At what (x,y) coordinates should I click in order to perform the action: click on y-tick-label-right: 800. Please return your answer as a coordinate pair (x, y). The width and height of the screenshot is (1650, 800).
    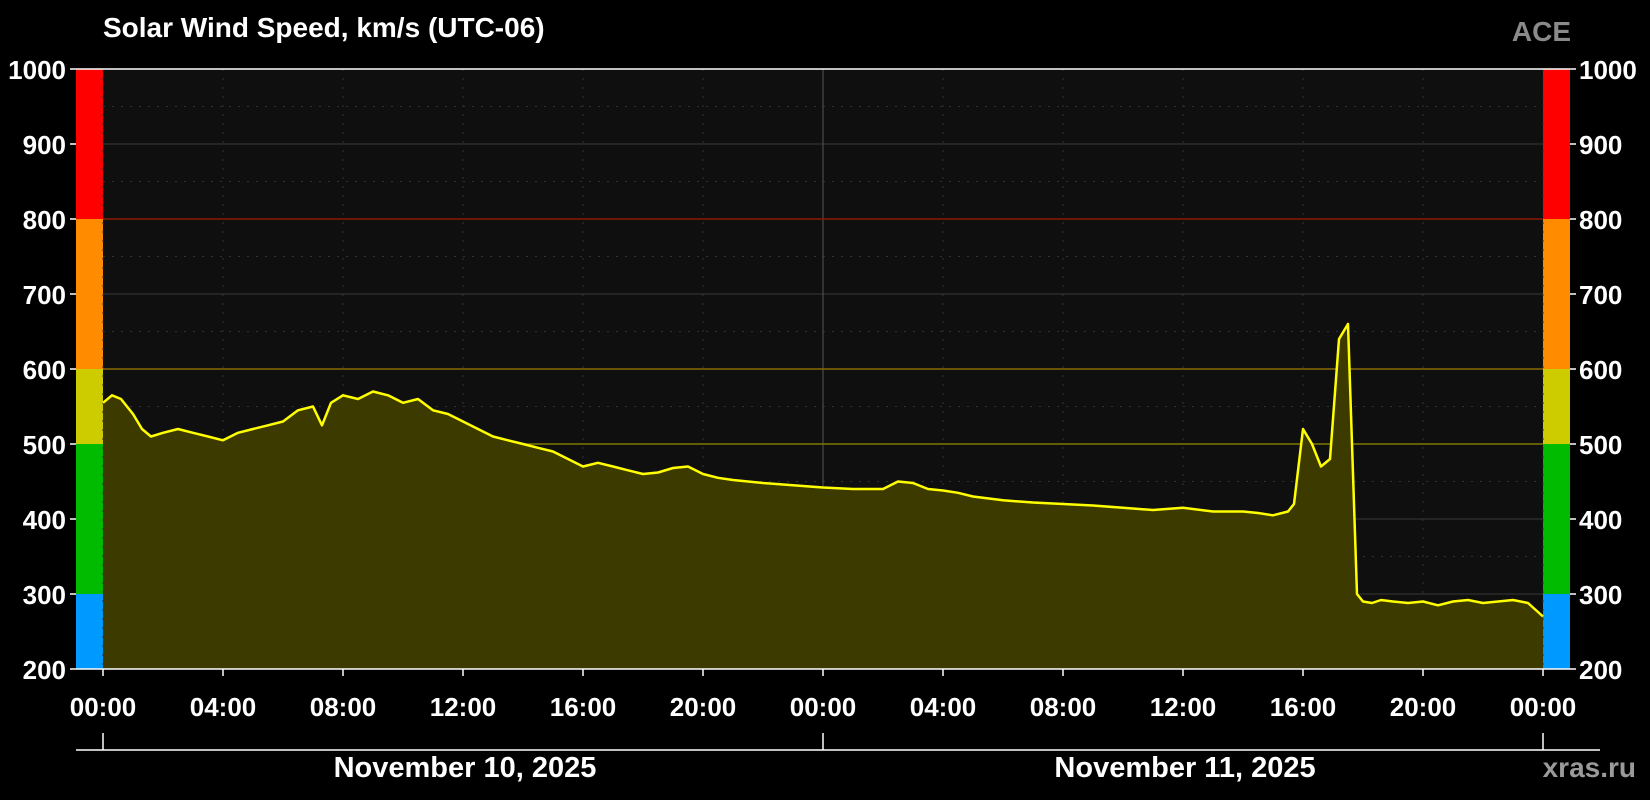
    Looking at the image, I should click on (1600, 220).